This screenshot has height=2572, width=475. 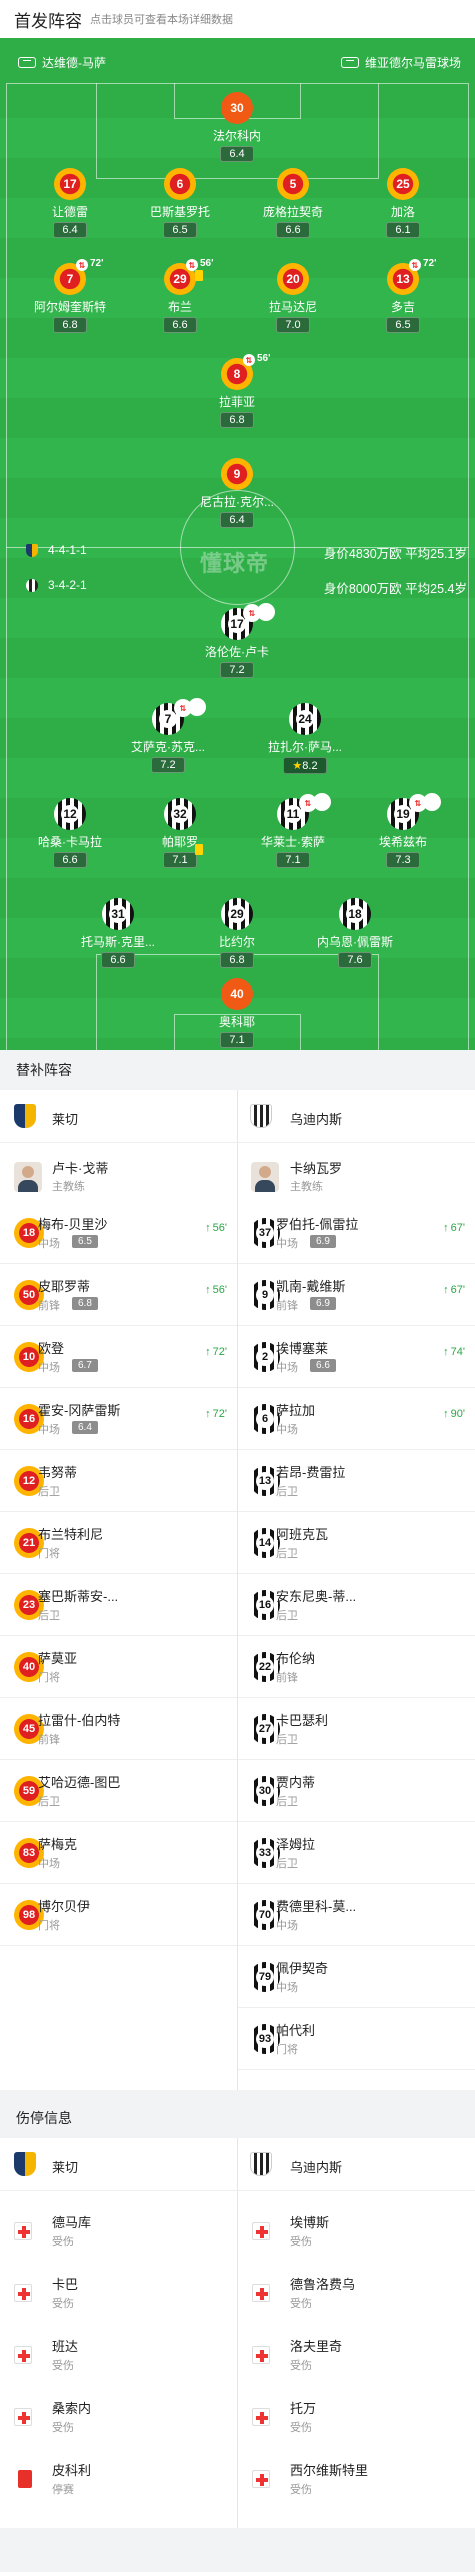 I want to click on player-lineup_top-9: 8 ⇅ 56' 拉菲亚 6.8, so click(x=237, y=390).